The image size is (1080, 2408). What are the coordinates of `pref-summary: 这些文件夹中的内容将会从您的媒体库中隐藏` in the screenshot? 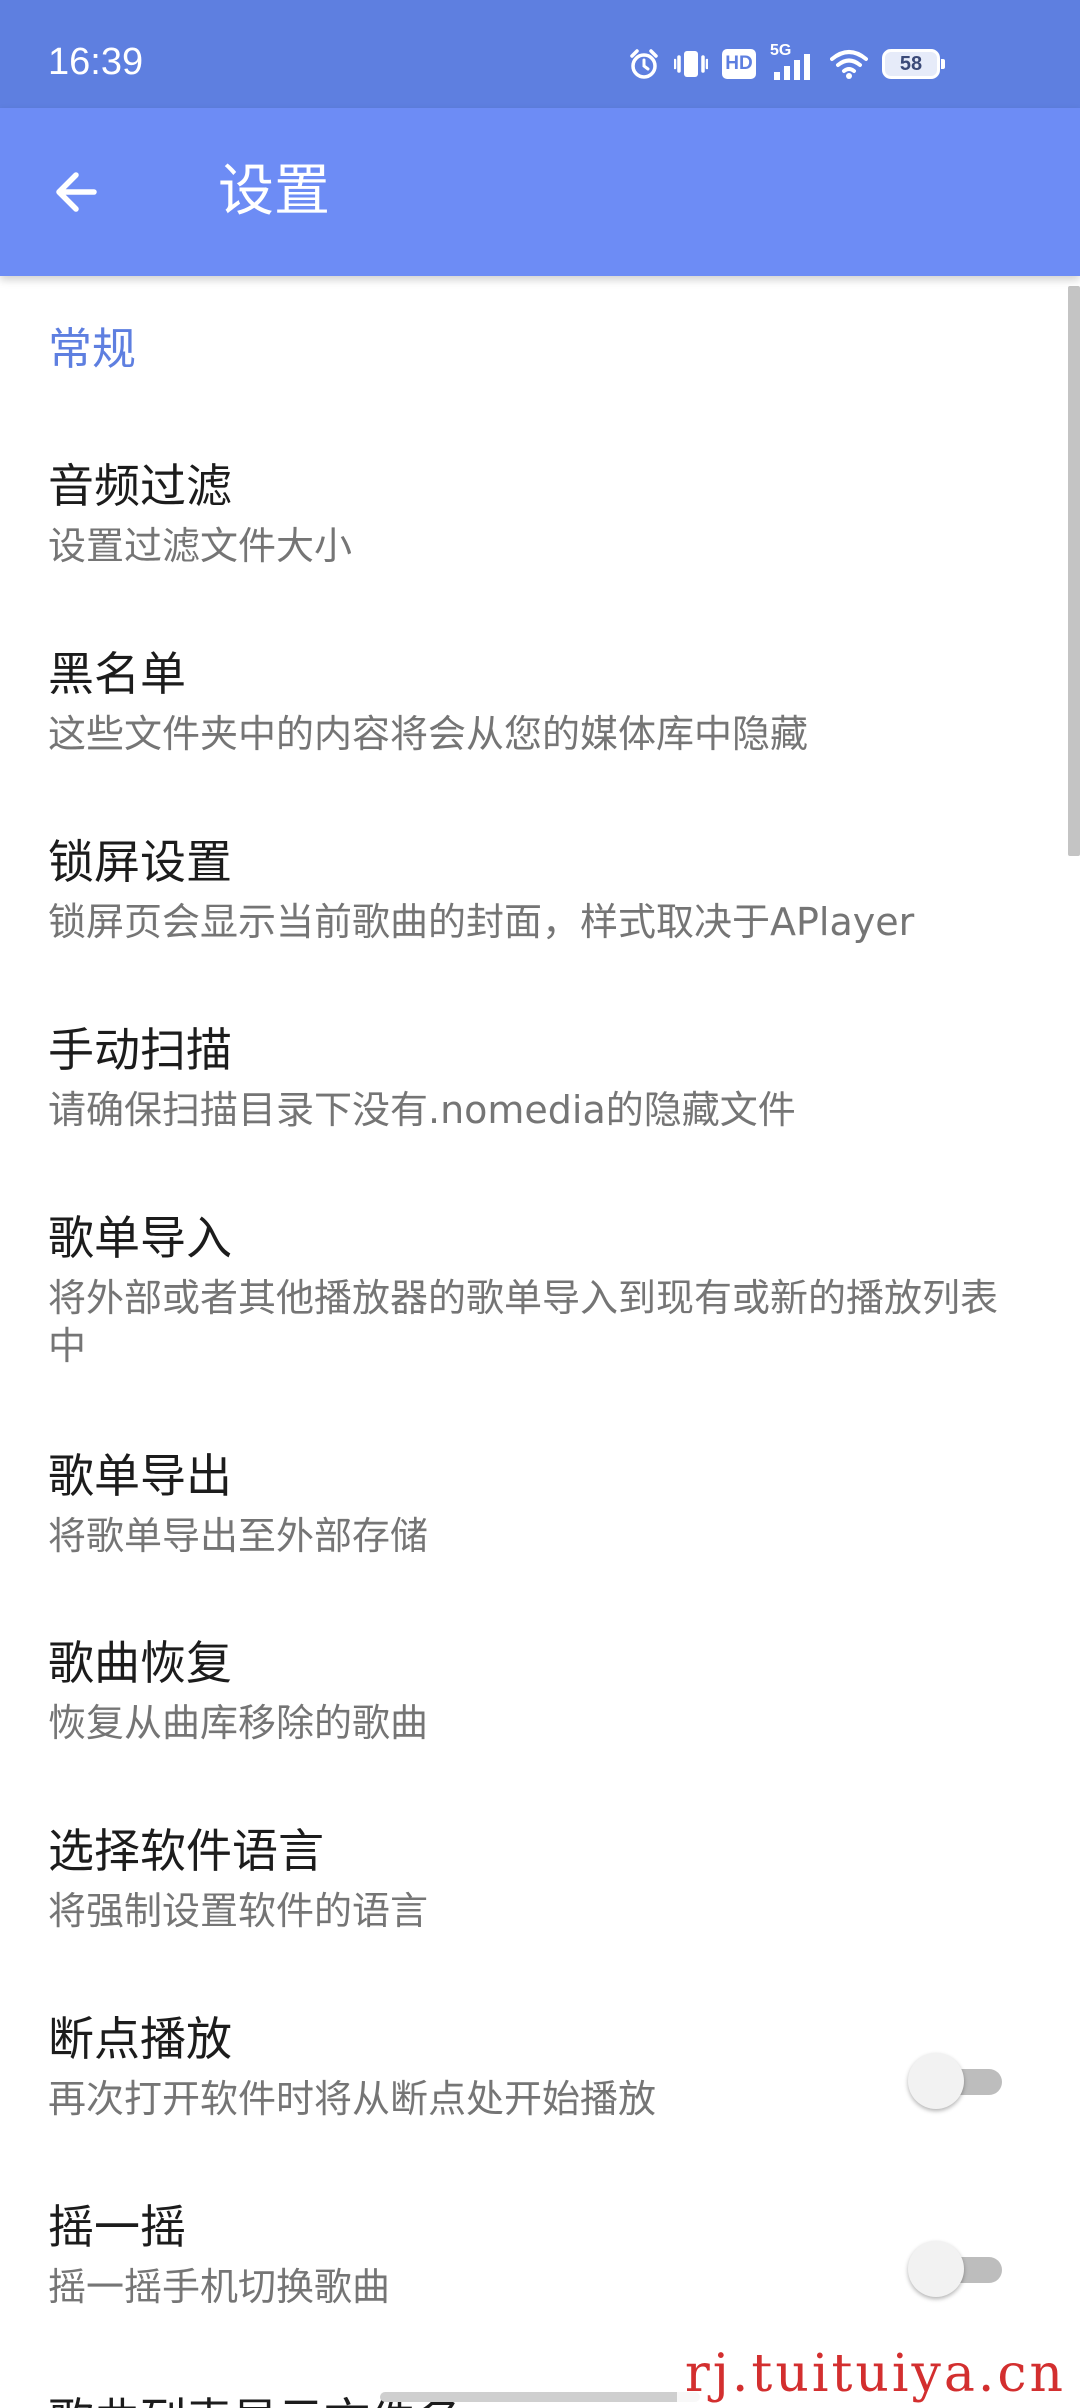 It's located at (428, 734).